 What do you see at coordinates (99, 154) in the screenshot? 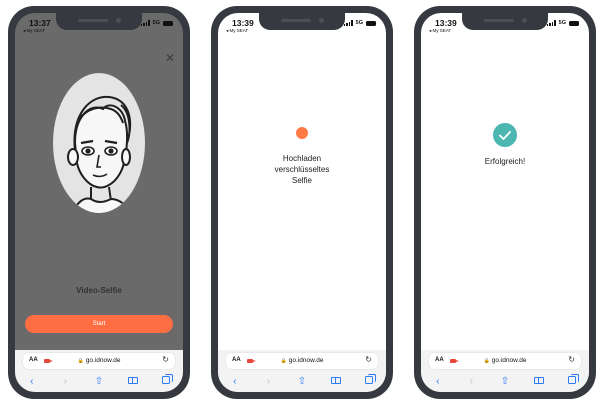
I see `face-illustration-icon` at bounding box center [99, 154].